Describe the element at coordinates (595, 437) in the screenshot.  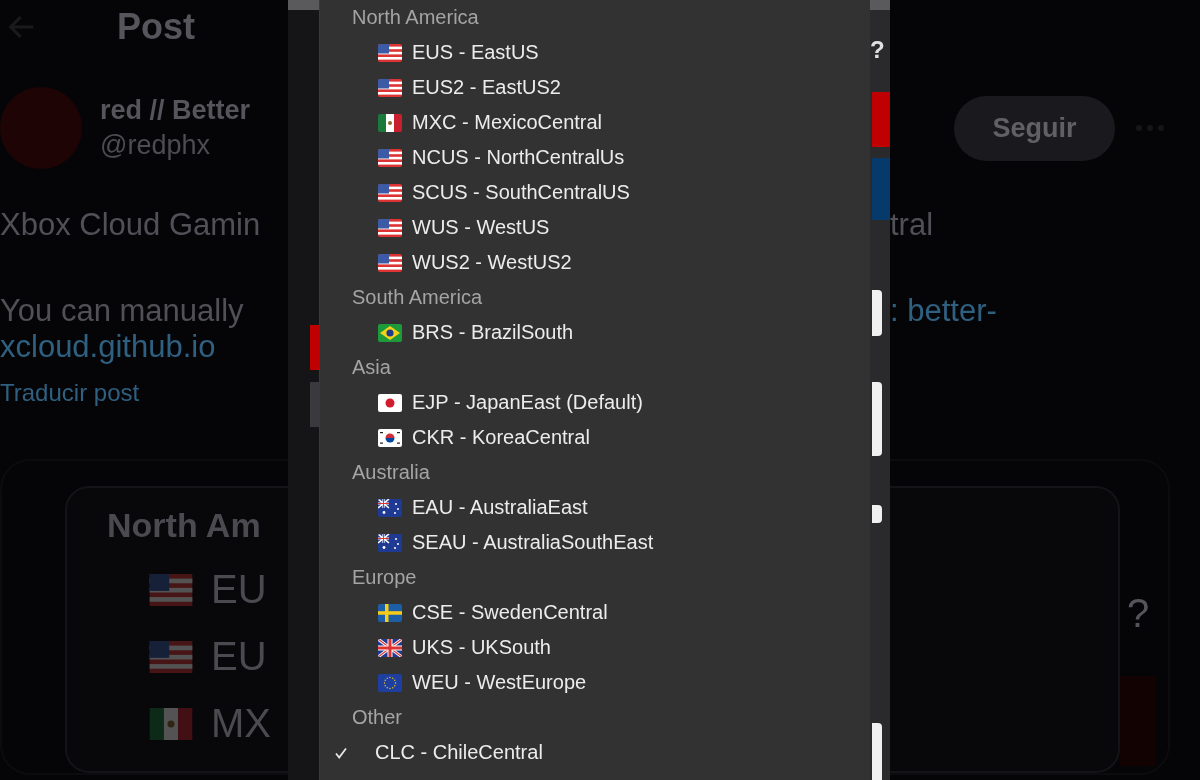
I see `menu-option: CKR - KoreaCentral` at that location.